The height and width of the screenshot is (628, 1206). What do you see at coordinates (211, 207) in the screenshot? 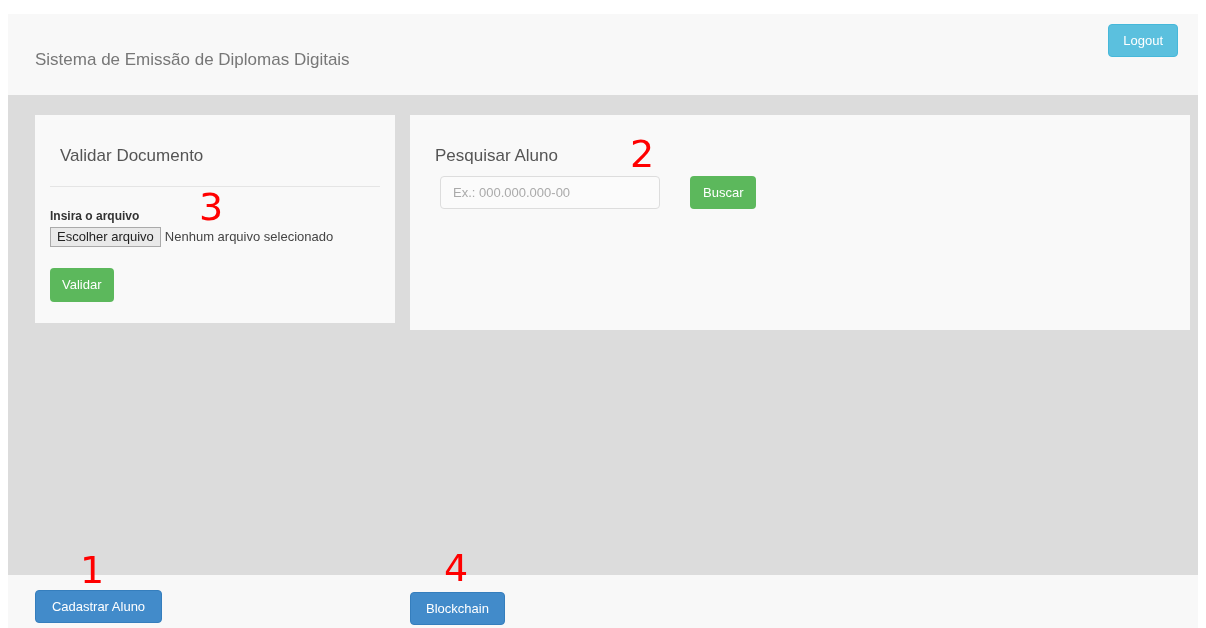
I see `annotation-number: 3` at bounding box center [211, 207].